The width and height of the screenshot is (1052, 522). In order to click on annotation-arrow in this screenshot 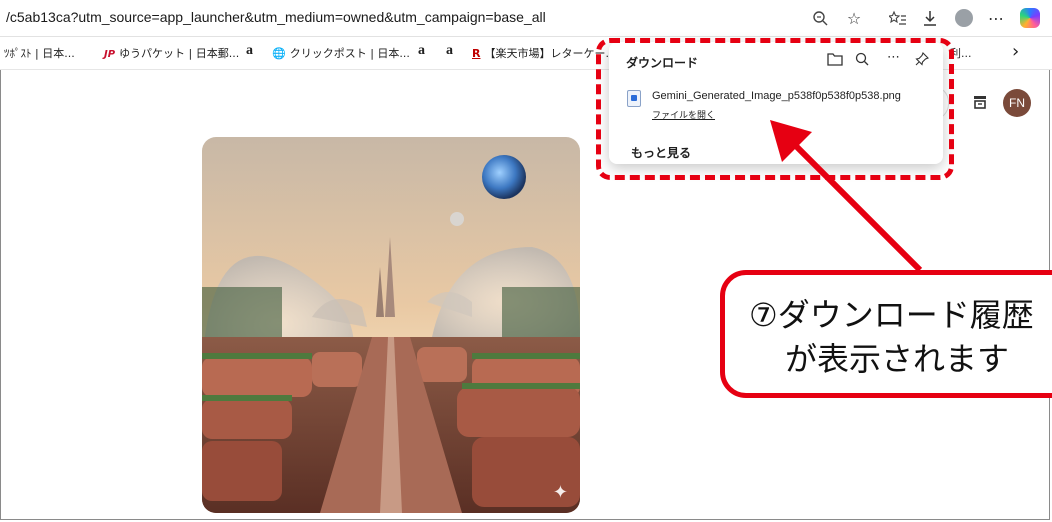, I will do `click(846, 196)`.